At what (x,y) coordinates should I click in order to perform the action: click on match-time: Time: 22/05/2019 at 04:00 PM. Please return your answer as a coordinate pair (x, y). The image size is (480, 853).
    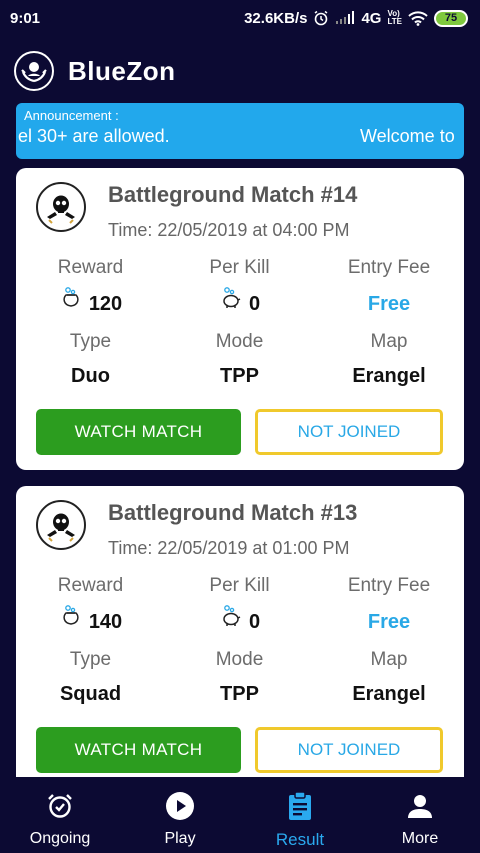
    Looking at the image, I should click on (229, 230).